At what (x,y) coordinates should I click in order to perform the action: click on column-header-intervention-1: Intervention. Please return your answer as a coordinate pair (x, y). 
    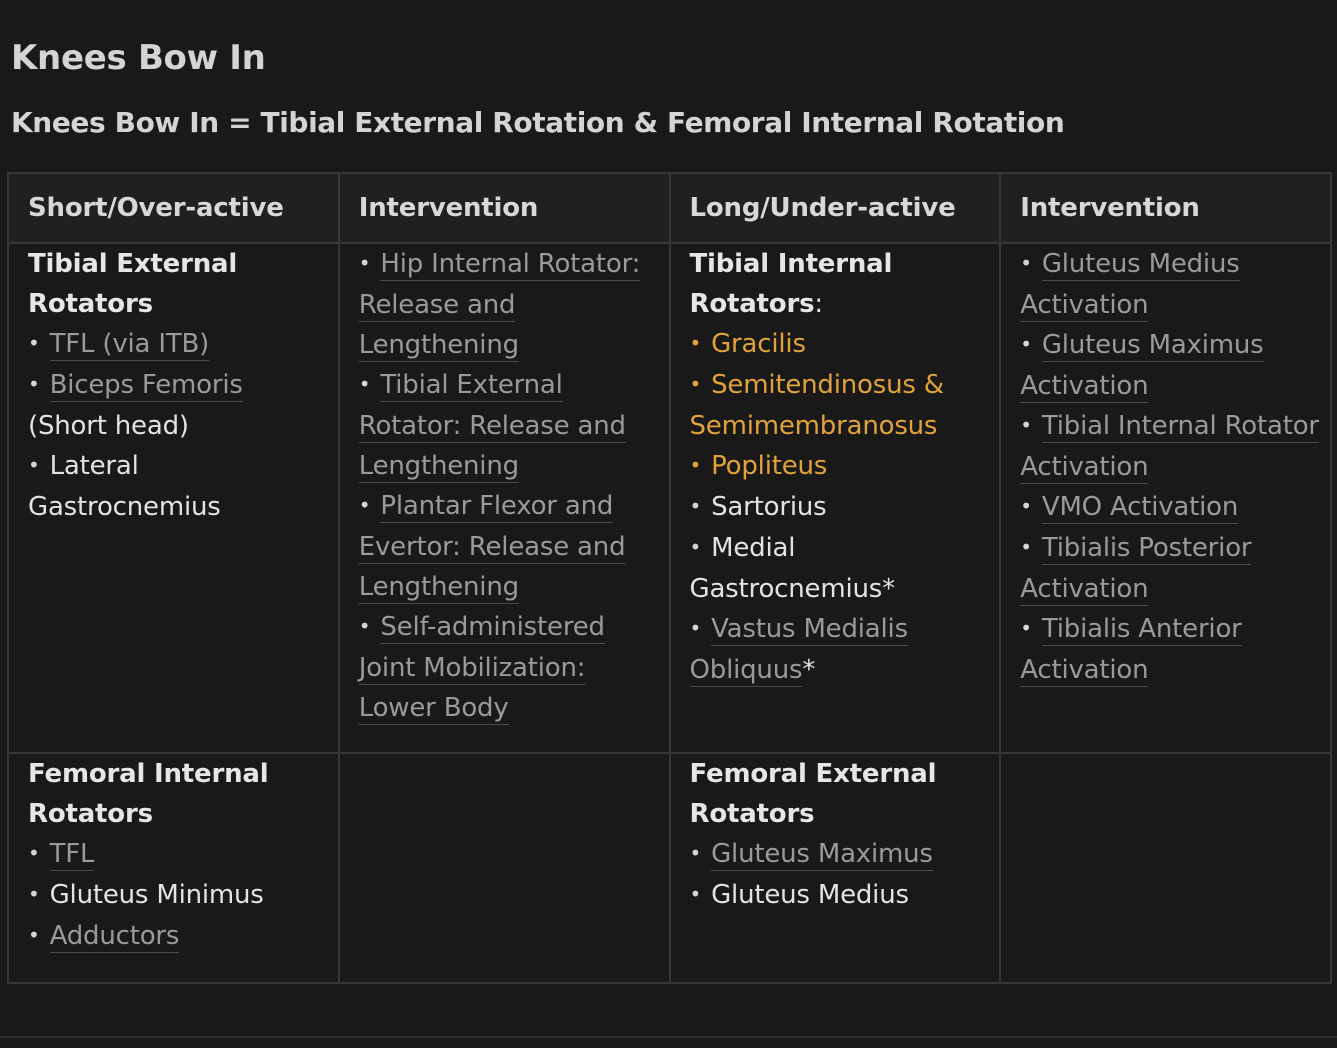
    Looking at the image, I should click on (504, 208).